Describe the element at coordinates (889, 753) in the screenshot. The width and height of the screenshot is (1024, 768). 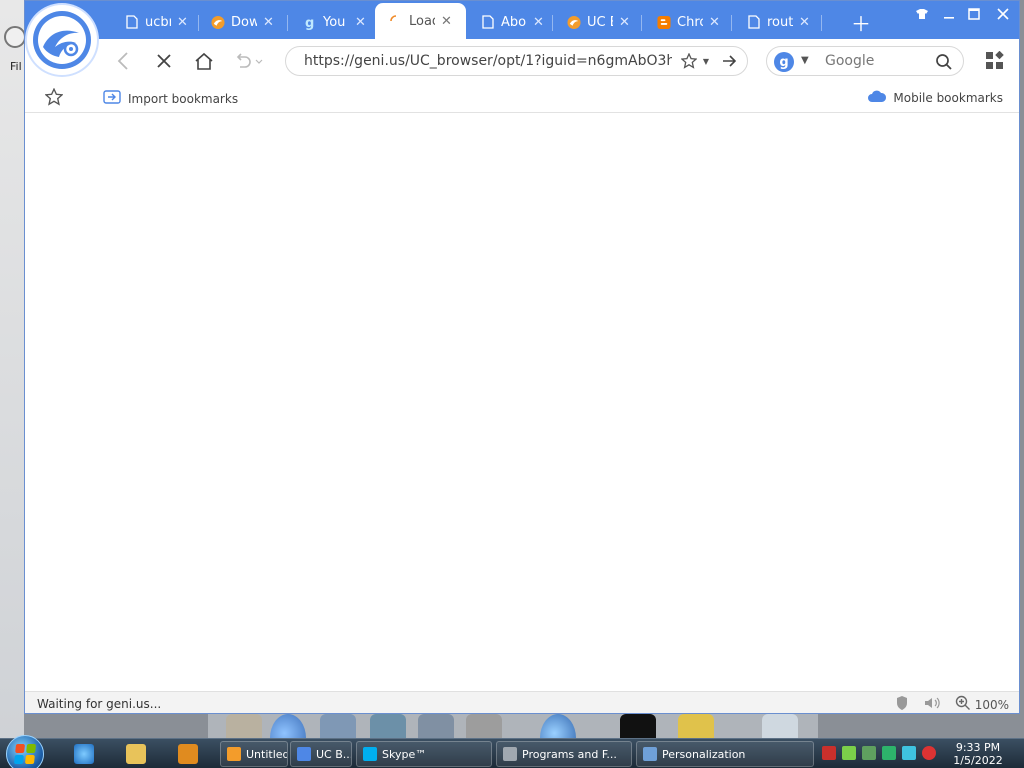
I see `flag-tray-icon` at that location.